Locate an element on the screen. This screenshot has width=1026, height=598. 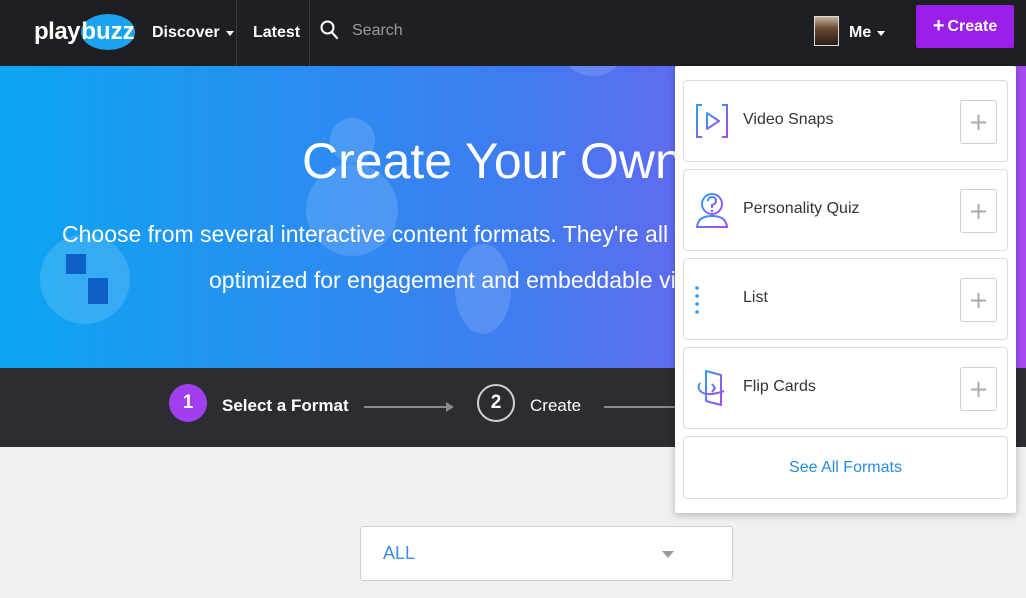
latest-label: Latest is located at coordinates (277, 32).